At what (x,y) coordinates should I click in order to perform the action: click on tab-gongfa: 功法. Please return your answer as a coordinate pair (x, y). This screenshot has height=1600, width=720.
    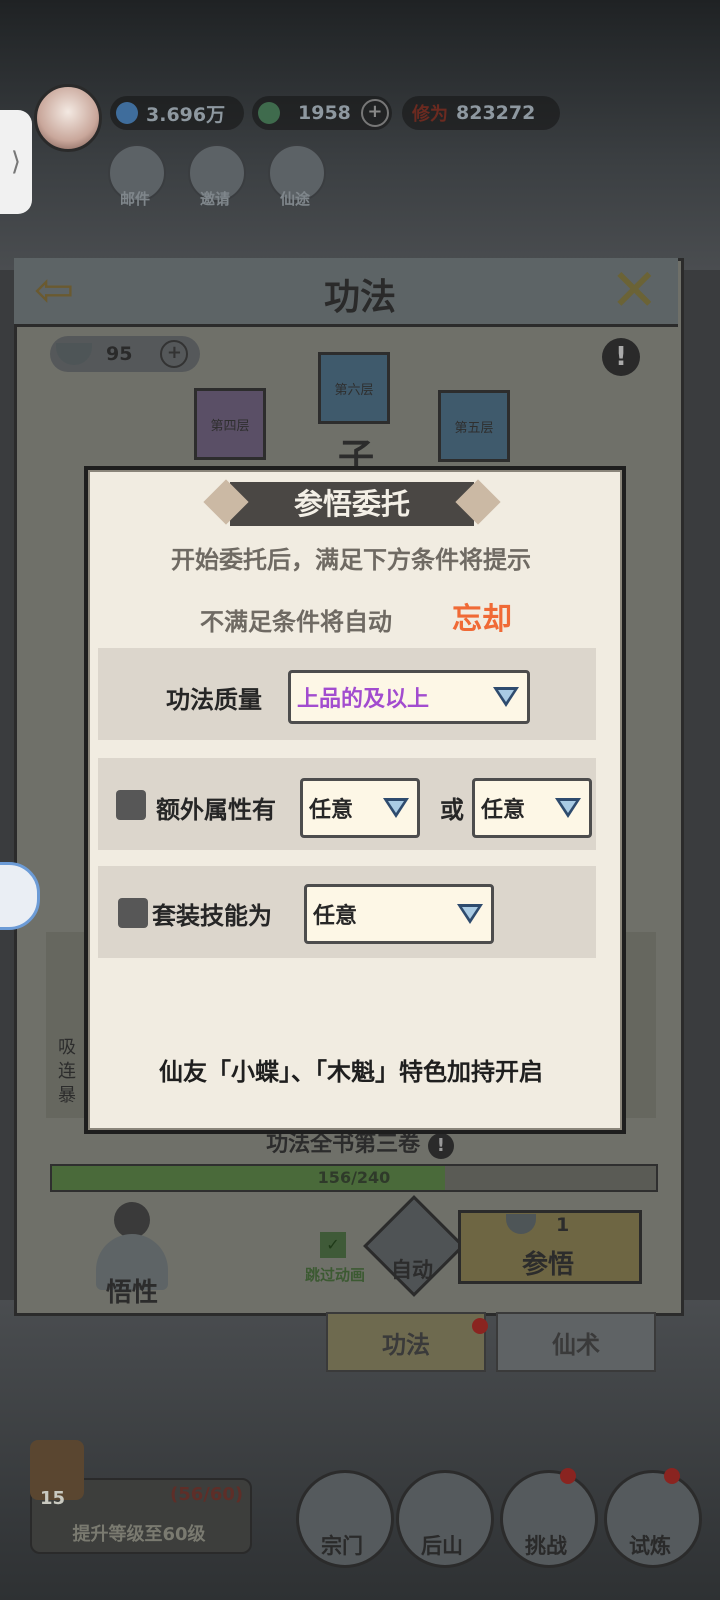
    Looking at the image, I should click on (406, 1342).